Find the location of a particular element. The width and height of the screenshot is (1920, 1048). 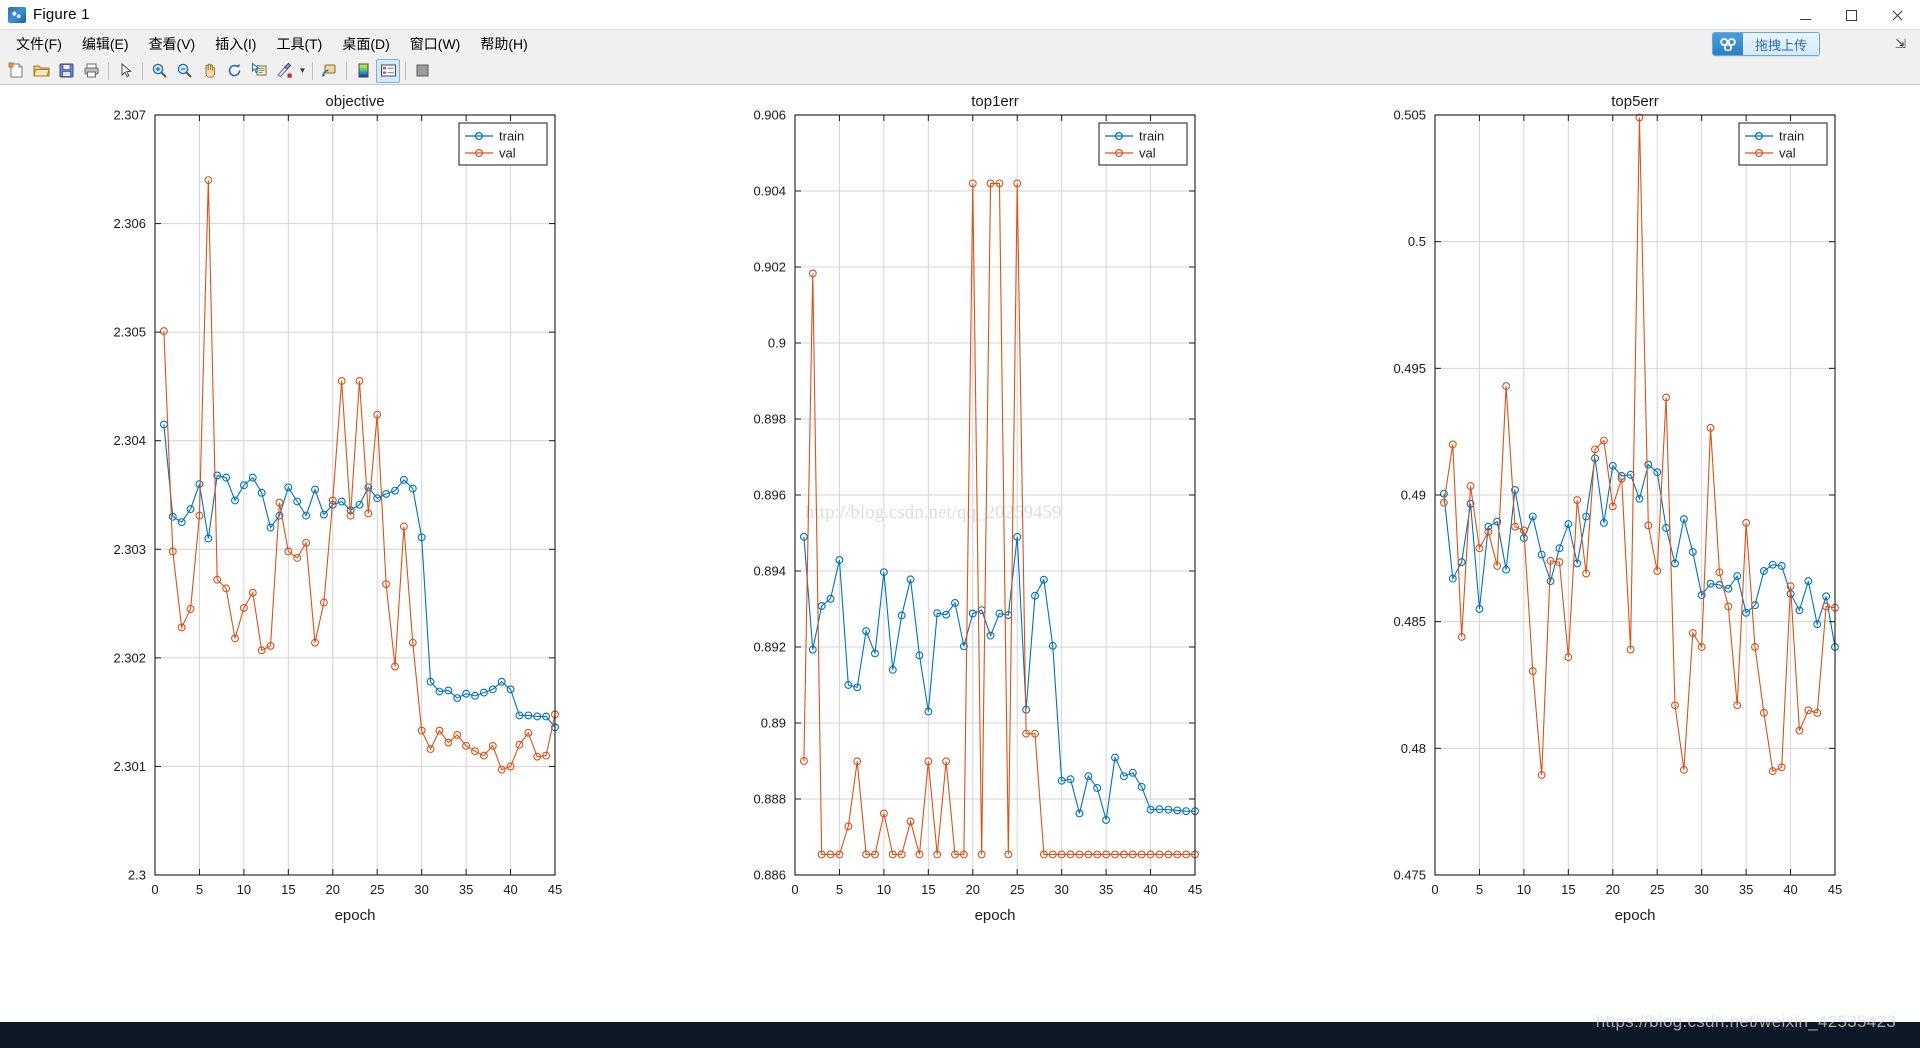

brush-button is located at coordinates (284, 71).